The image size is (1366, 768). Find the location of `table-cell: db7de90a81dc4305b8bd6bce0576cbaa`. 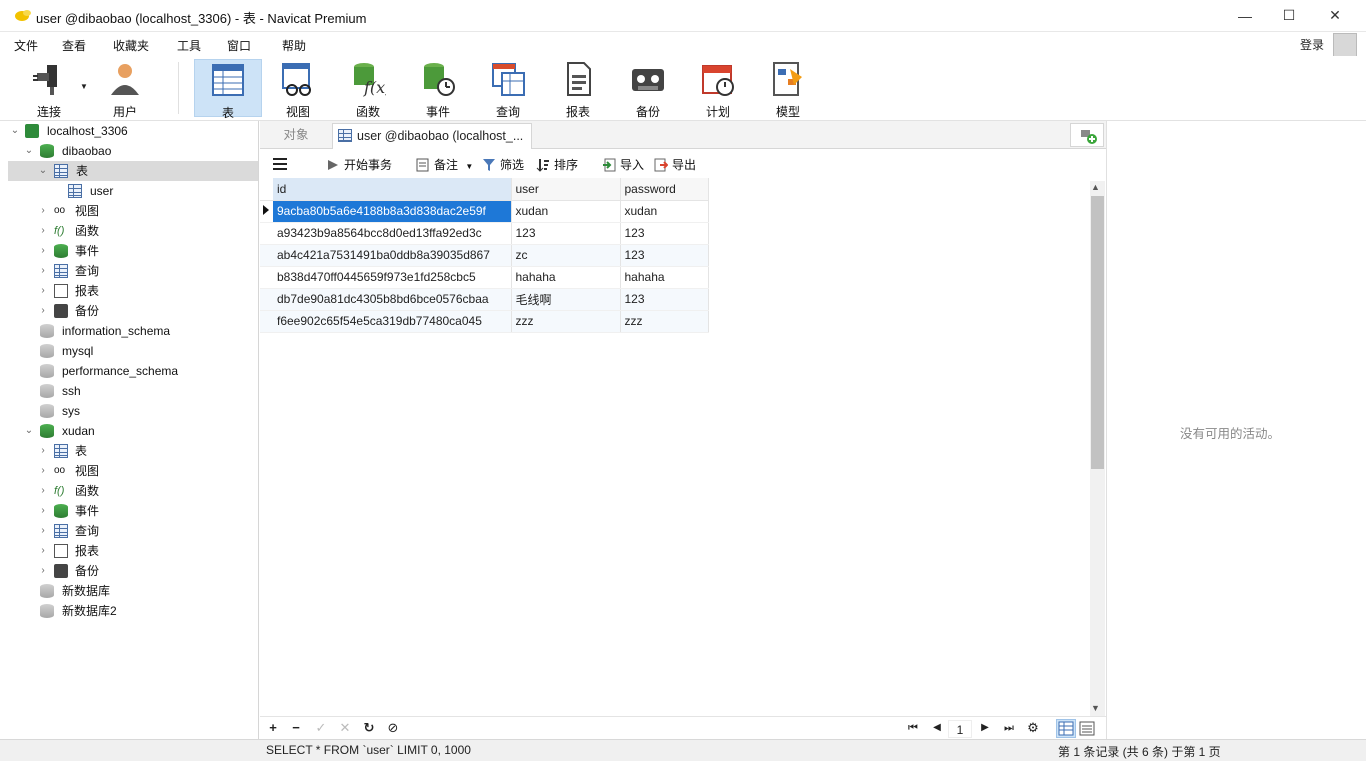

table-cell: db7de90a81dc4305b8bd6bce0576cbaa is located at coordinates (392, 299).